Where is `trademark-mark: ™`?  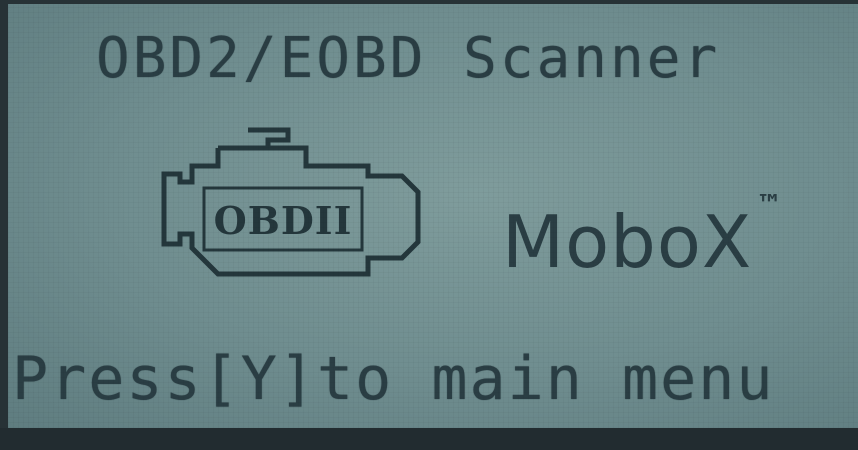 trademark-mark: ™ is located at coordinates (769, 205).